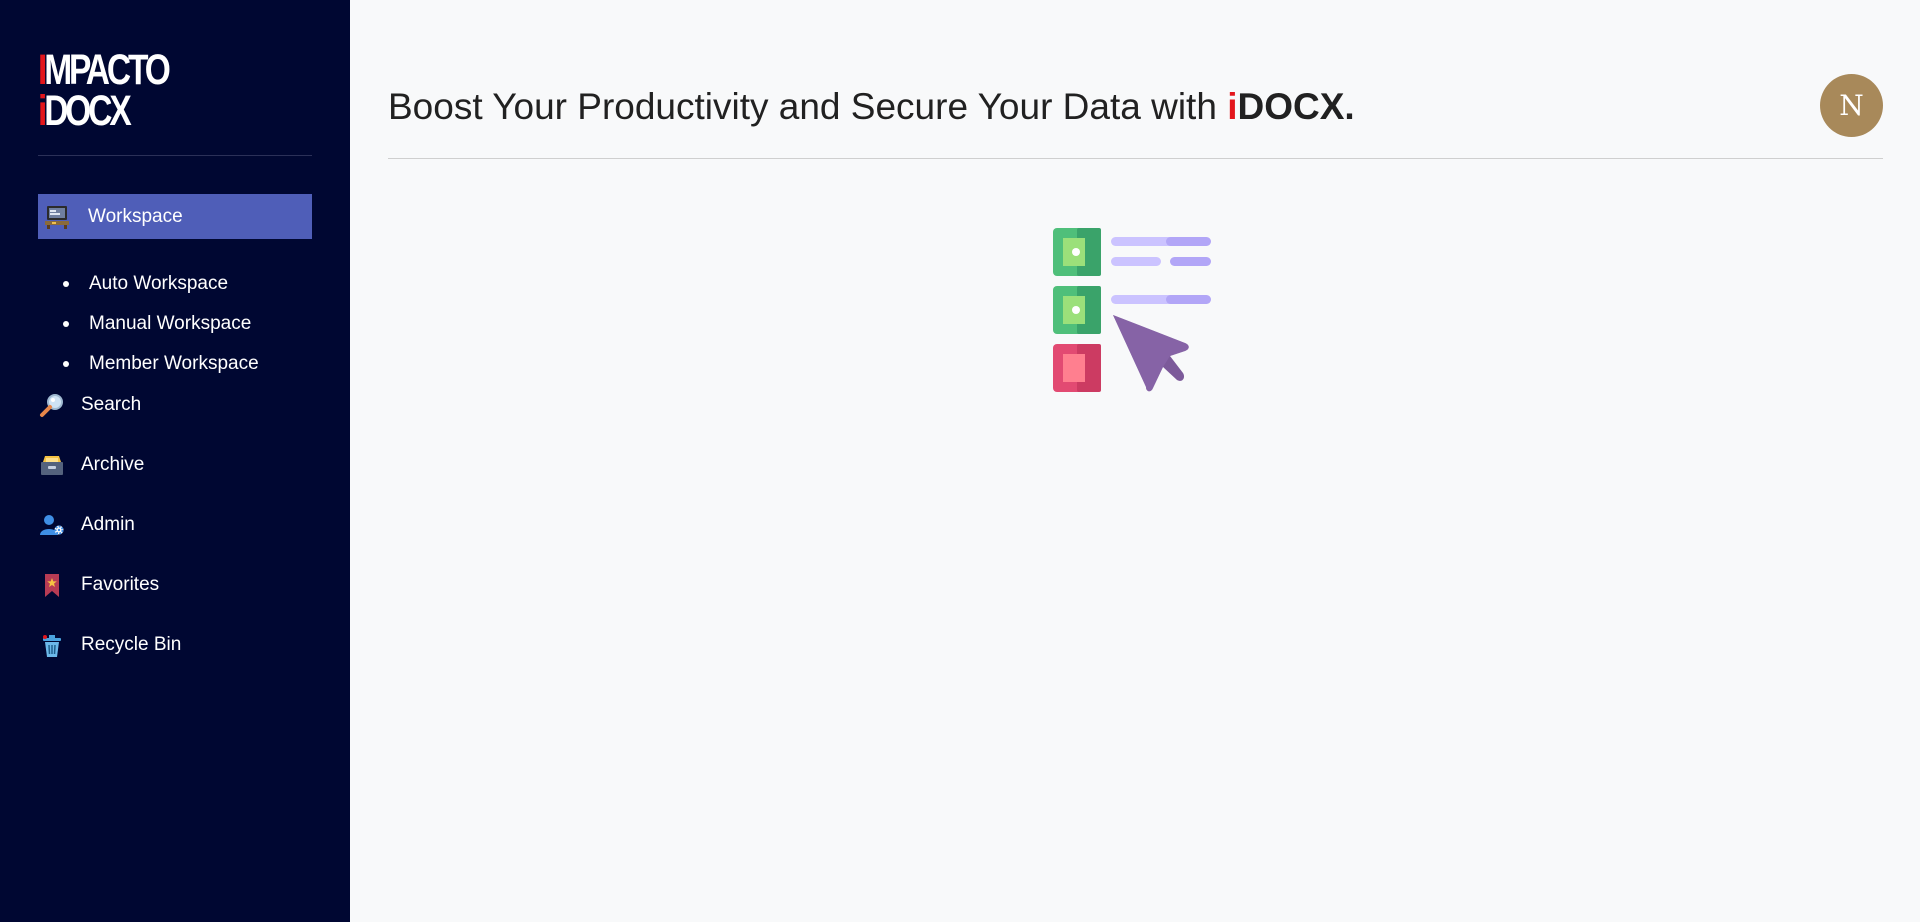 The image size is (1920, 922). I want to click on logo-line-idocx: iDOCX, so click(85, 111).